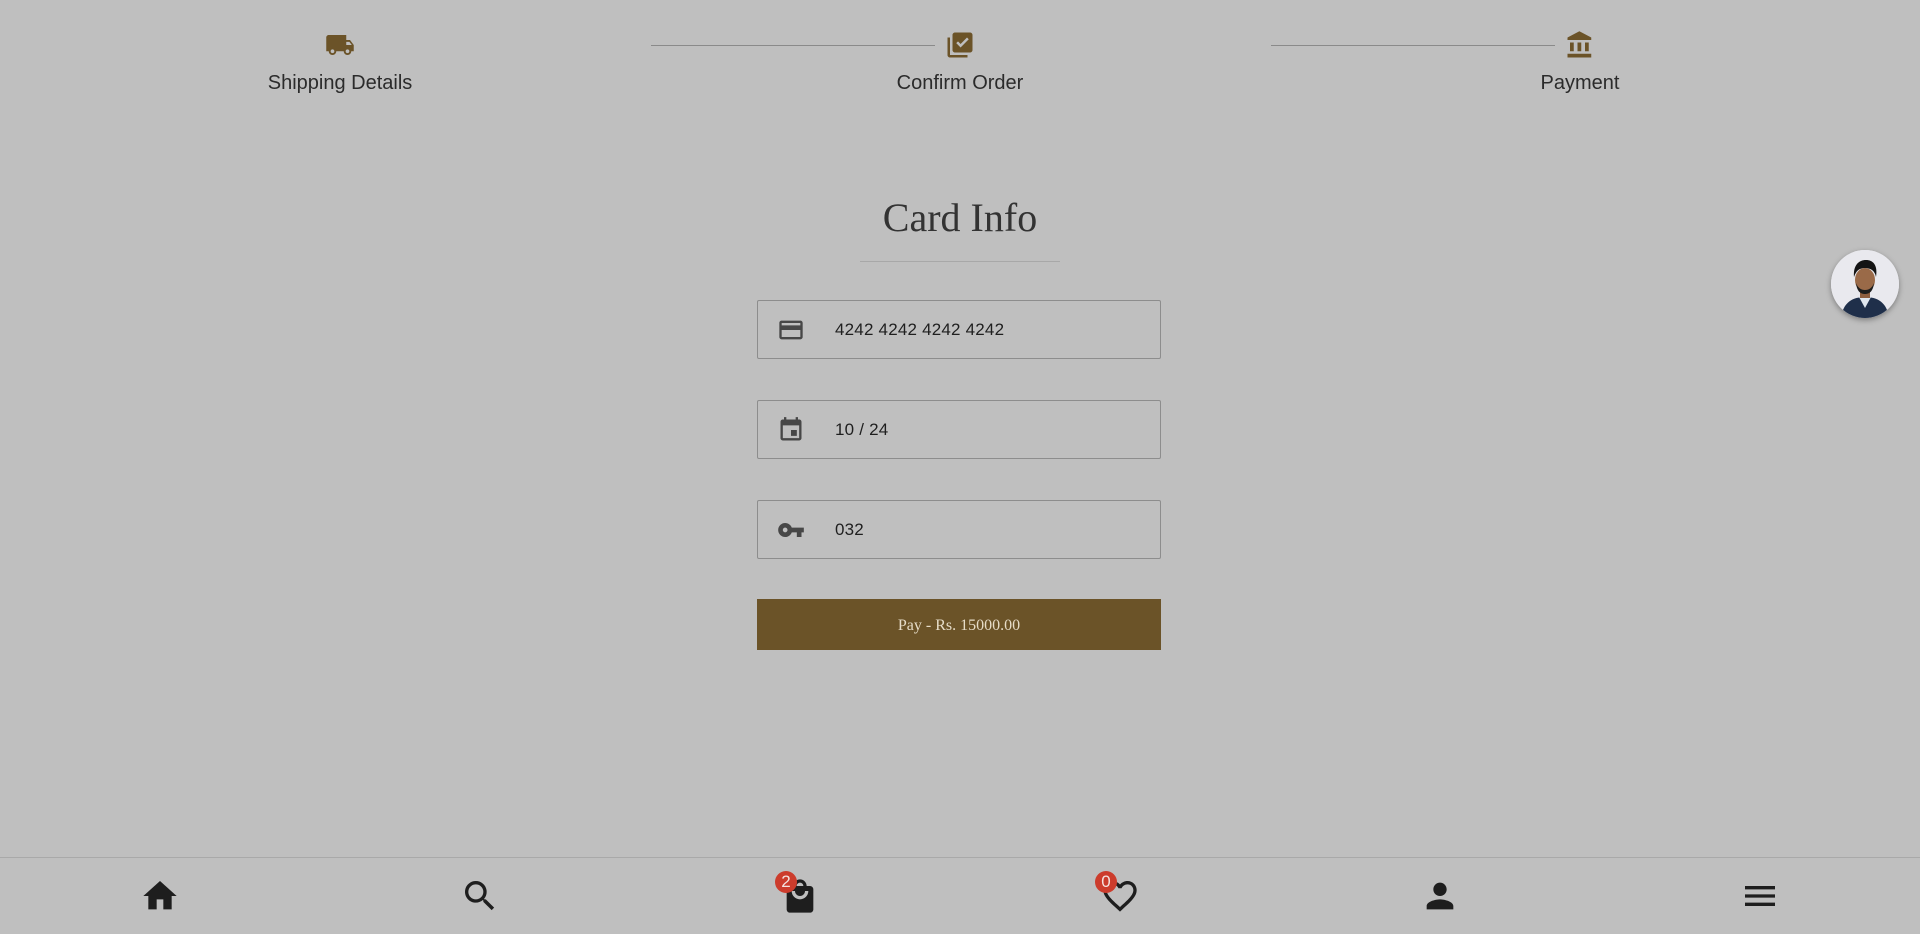 The width and height of the screenshot is (1920, 934). What do you see at coordinates (960, 261) in the screenshot?
I see `title-divider` at bounding box center [960, 261].